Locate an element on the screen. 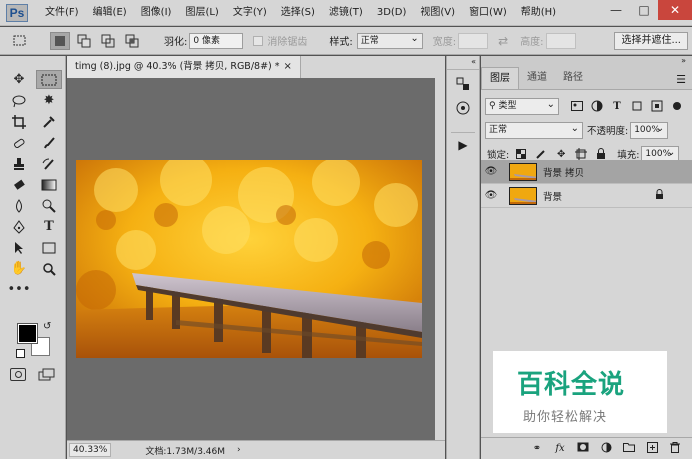  screen-mode-icon is located at coordinates (47, 374).